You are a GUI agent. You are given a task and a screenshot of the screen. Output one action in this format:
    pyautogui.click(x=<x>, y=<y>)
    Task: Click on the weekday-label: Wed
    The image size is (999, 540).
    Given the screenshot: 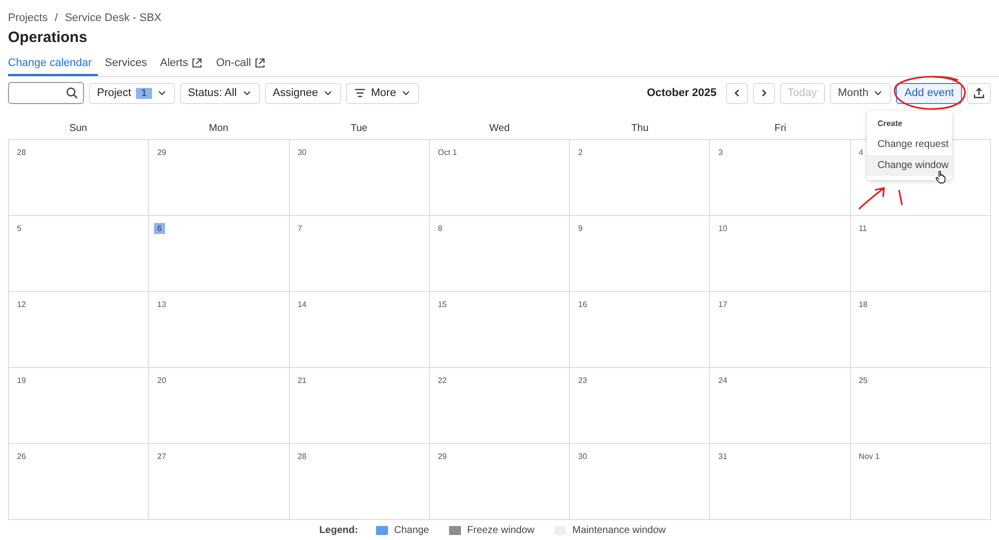 What is the action you would take?
    pyautogui.click(x=499, y=128)
    